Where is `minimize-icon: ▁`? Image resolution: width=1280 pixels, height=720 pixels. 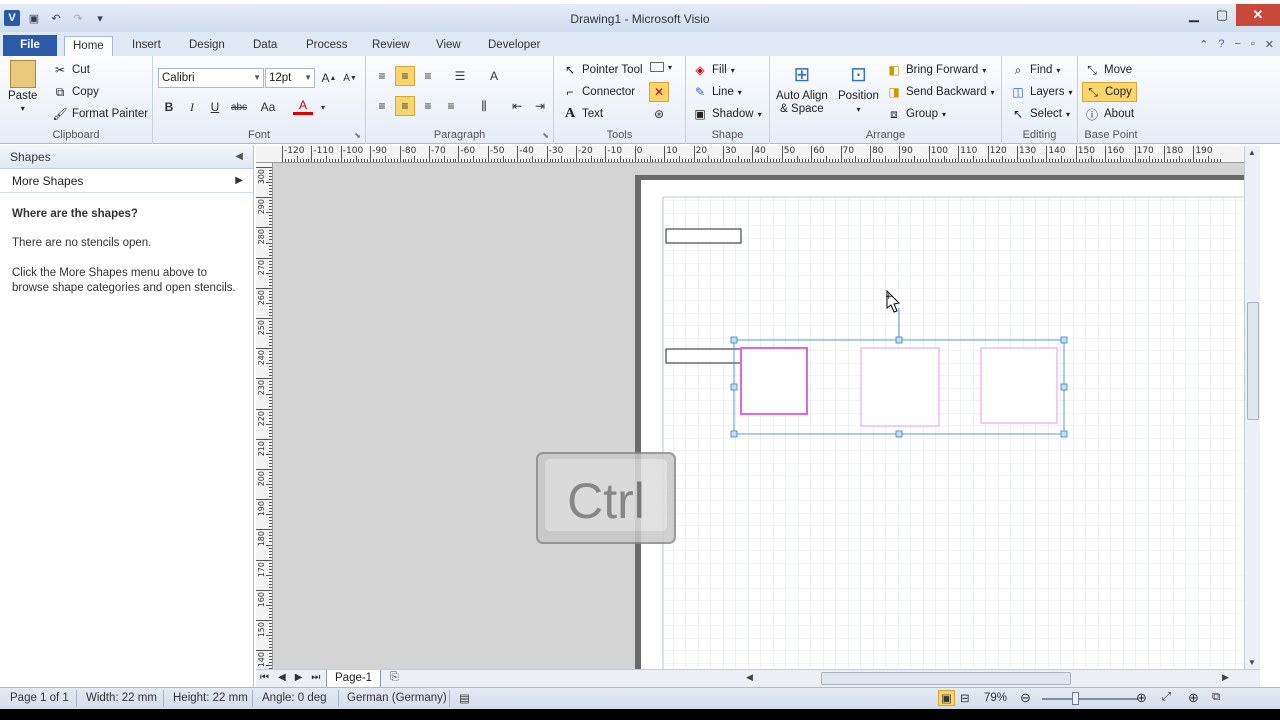
minimize-icon: ▁ is located at coordinates (1194, 15).